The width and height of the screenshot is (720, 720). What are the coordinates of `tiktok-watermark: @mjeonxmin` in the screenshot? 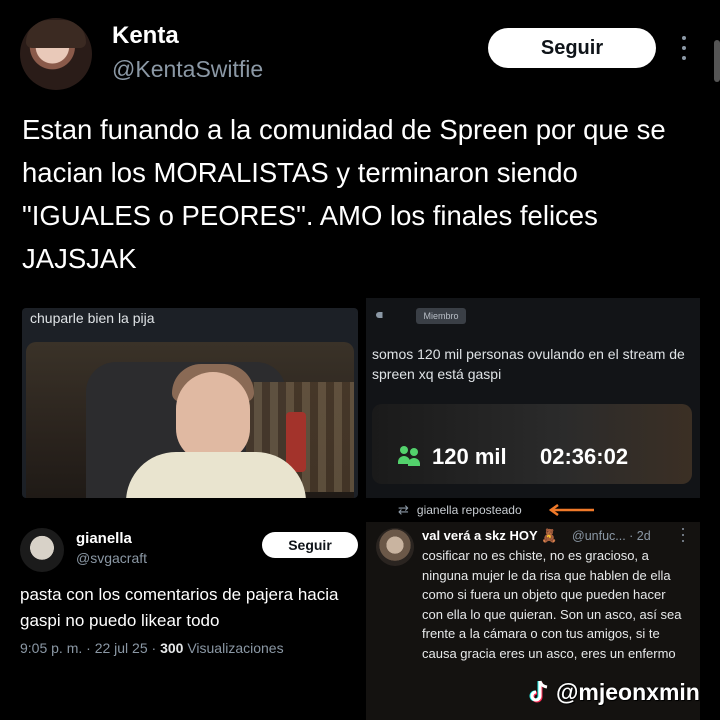 It's located at (614, 692).